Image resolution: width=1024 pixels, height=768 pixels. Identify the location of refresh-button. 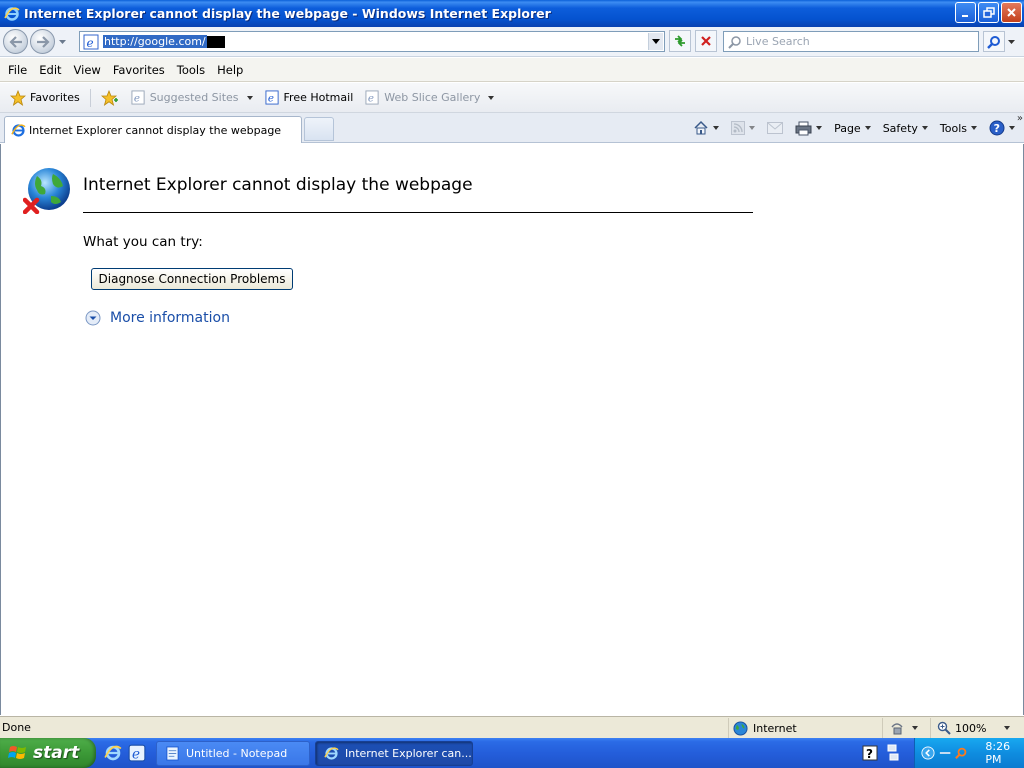
(680, 41).